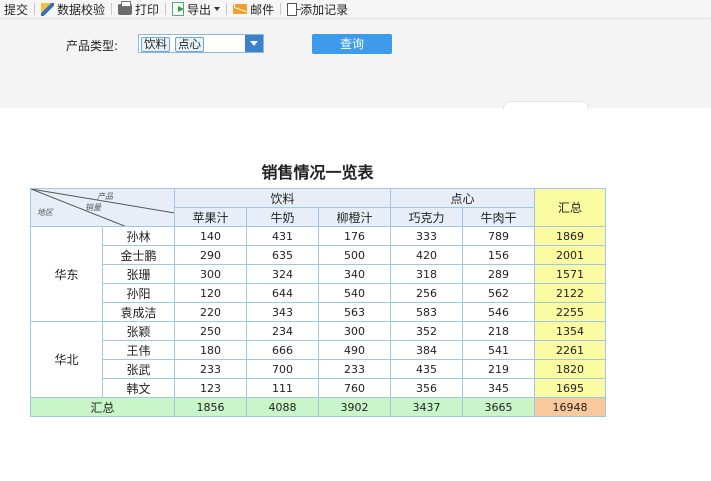 This screenshot has width=711, height=481. What do you see at coordinates (210, 255) in the screenshot?
I see `value-cell: 290` at bounding box center [210, 255].